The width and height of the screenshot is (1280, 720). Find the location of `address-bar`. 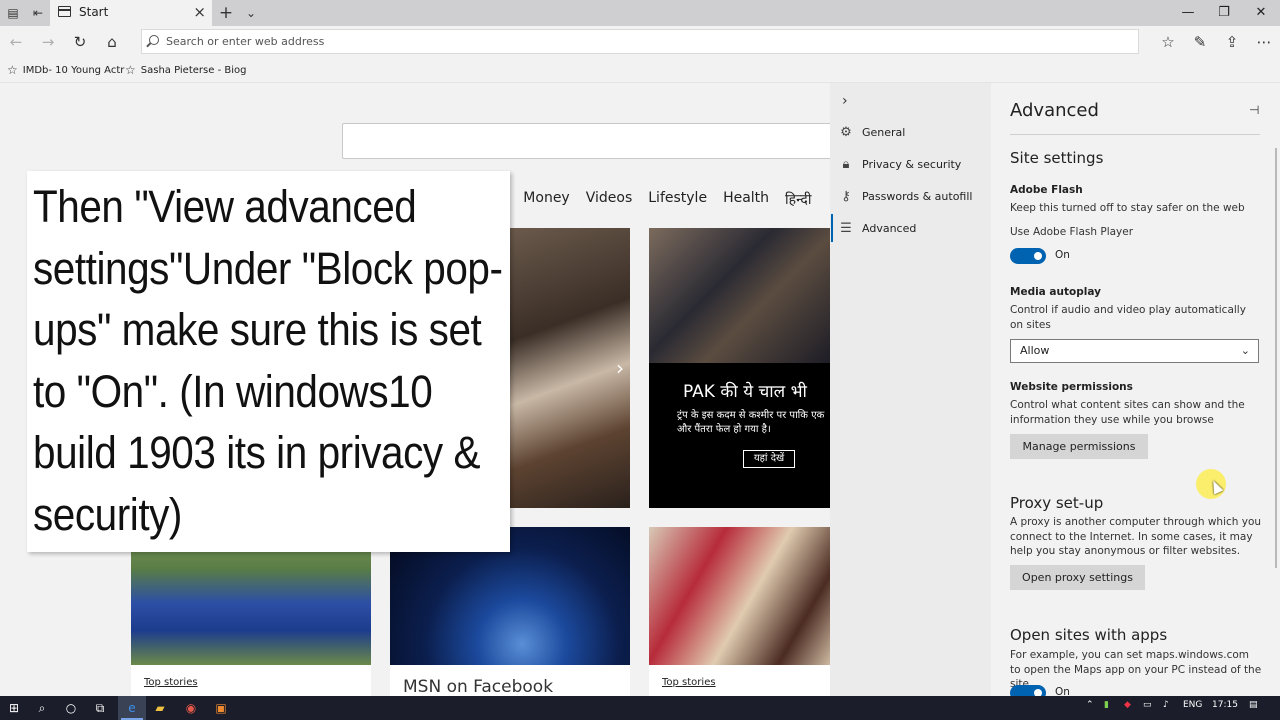

address-bar is located at coordinates (640, 41).